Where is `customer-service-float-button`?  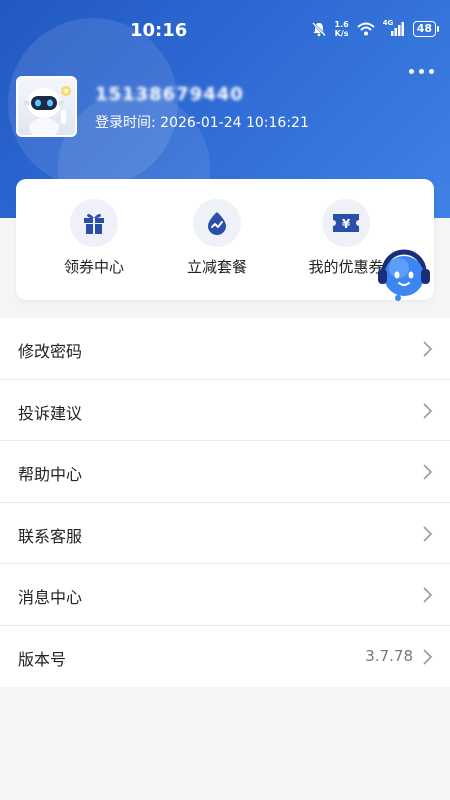
customer-service-float-button is located at coordinates (404, 274).